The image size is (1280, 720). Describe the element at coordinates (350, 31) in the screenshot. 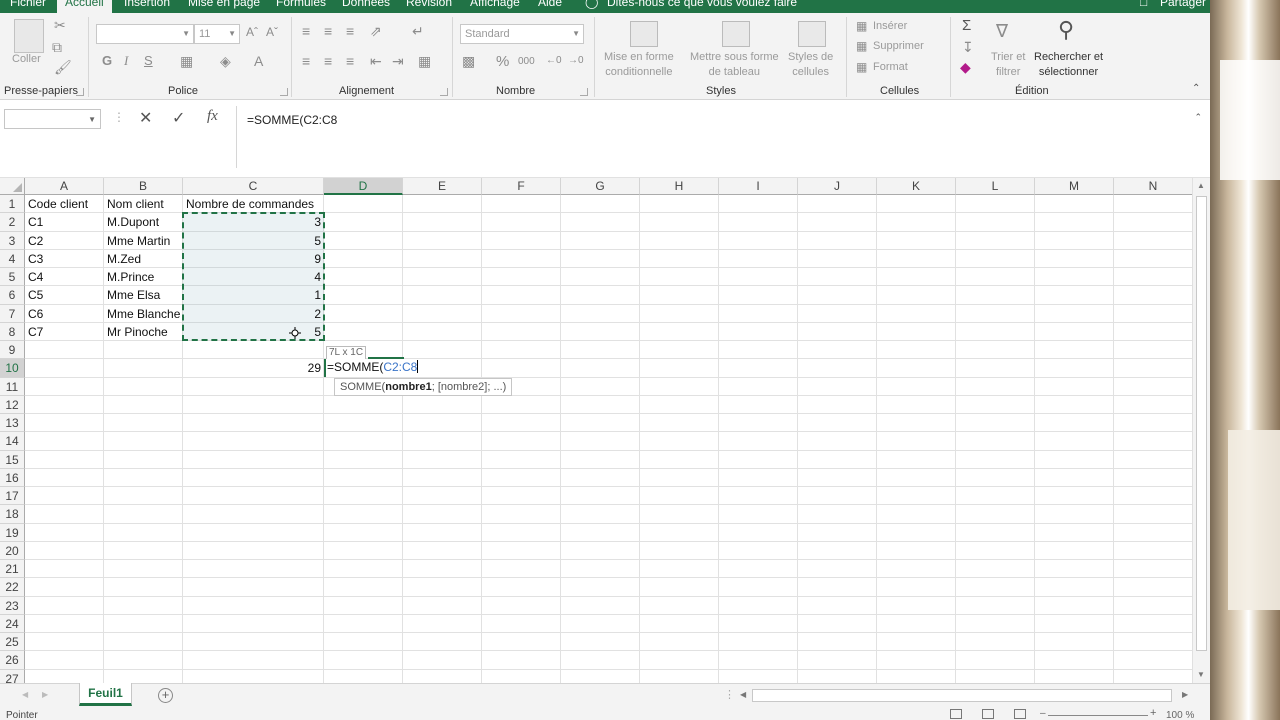

I see `align-bottom-icon: ≡` at that location.